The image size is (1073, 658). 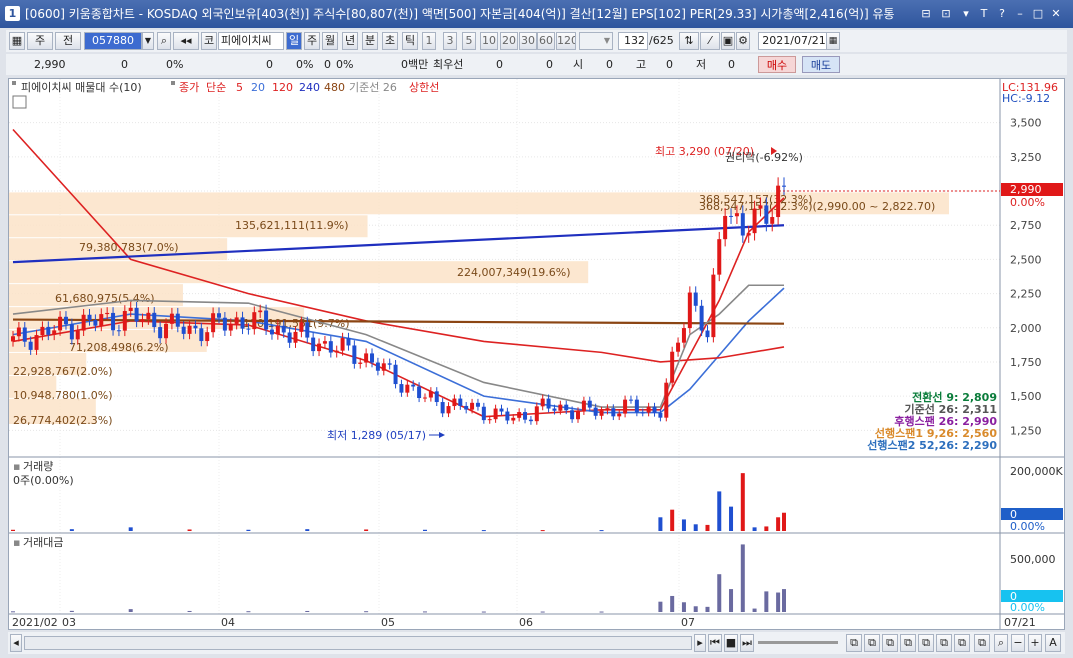 What do you see at coordinates (1026, 396) in the screenshot?
I see `price-tick-label: 1,500` at bounding box center [1026, 396].